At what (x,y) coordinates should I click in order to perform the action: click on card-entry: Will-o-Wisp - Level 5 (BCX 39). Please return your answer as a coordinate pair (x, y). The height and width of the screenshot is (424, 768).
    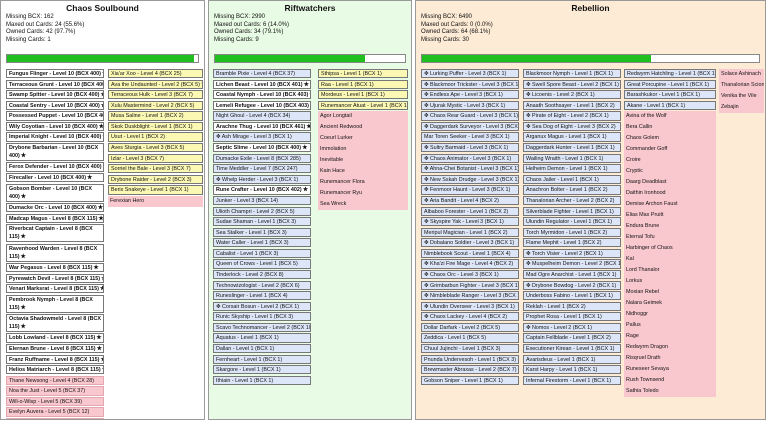
    Looking at the image, I should click on (55, 401).